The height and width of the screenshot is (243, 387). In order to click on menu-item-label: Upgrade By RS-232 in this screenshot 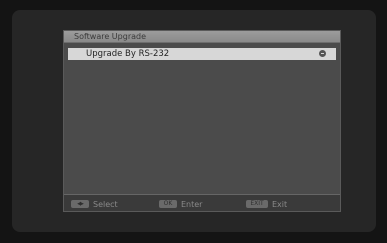, I will do `click(128, 54)`.